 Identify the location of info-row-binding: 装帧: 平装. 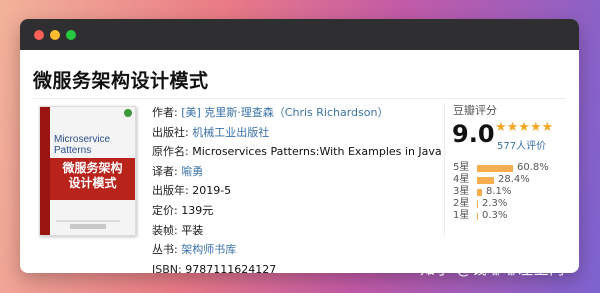
(297, 231).